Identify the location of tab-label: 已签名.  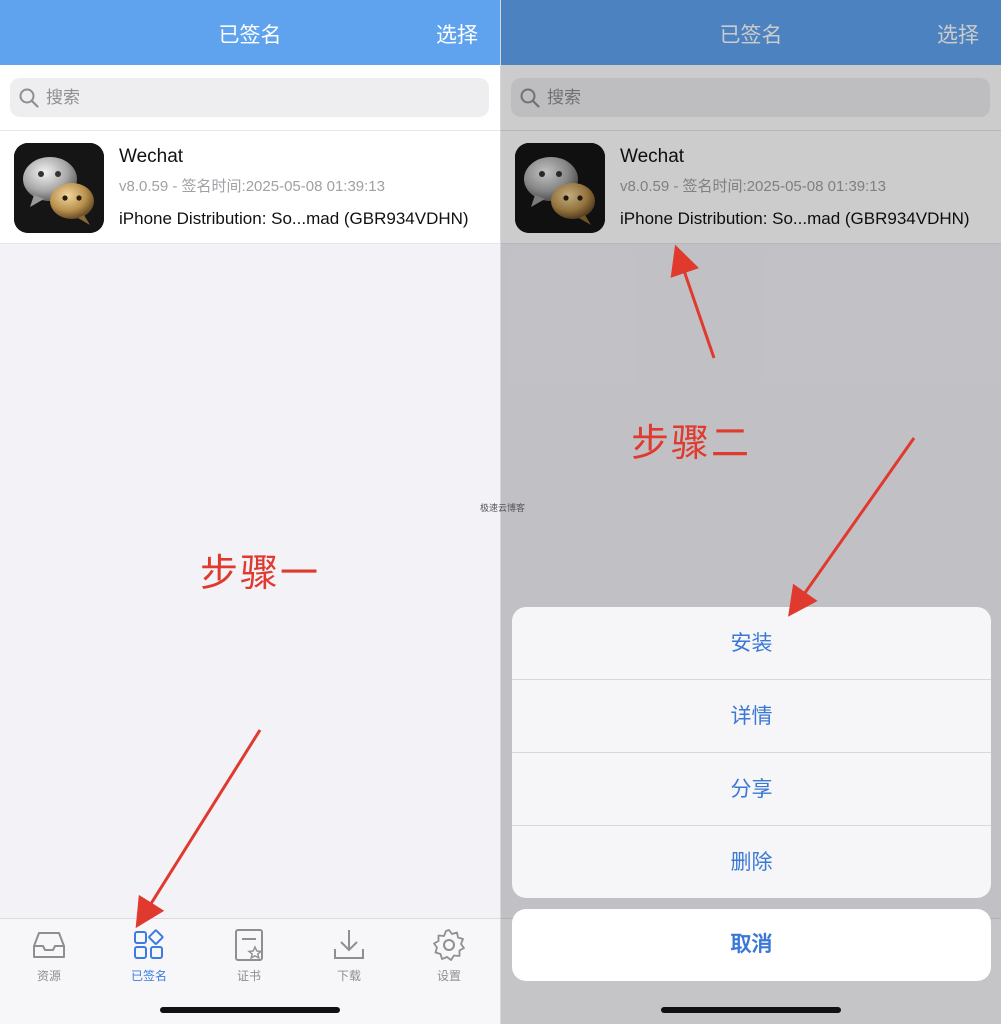
(148, 976).